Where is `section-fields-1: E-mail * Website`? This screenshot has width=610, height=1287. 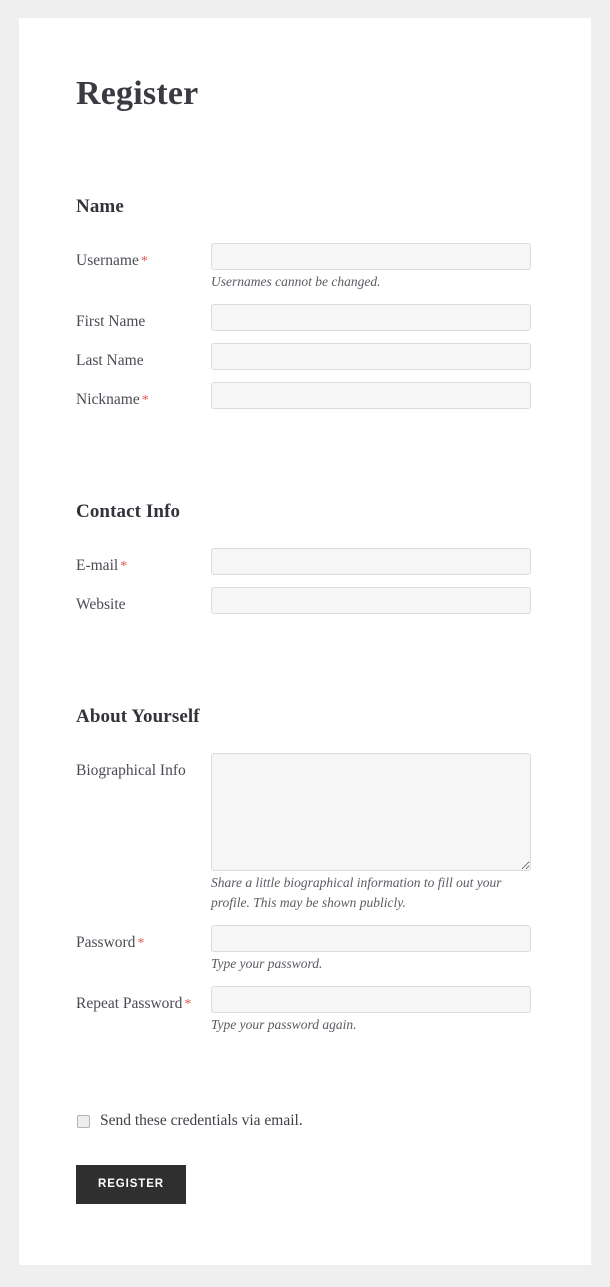
section-fields-1: E-mail * Website is located at coordinates (303, 587).